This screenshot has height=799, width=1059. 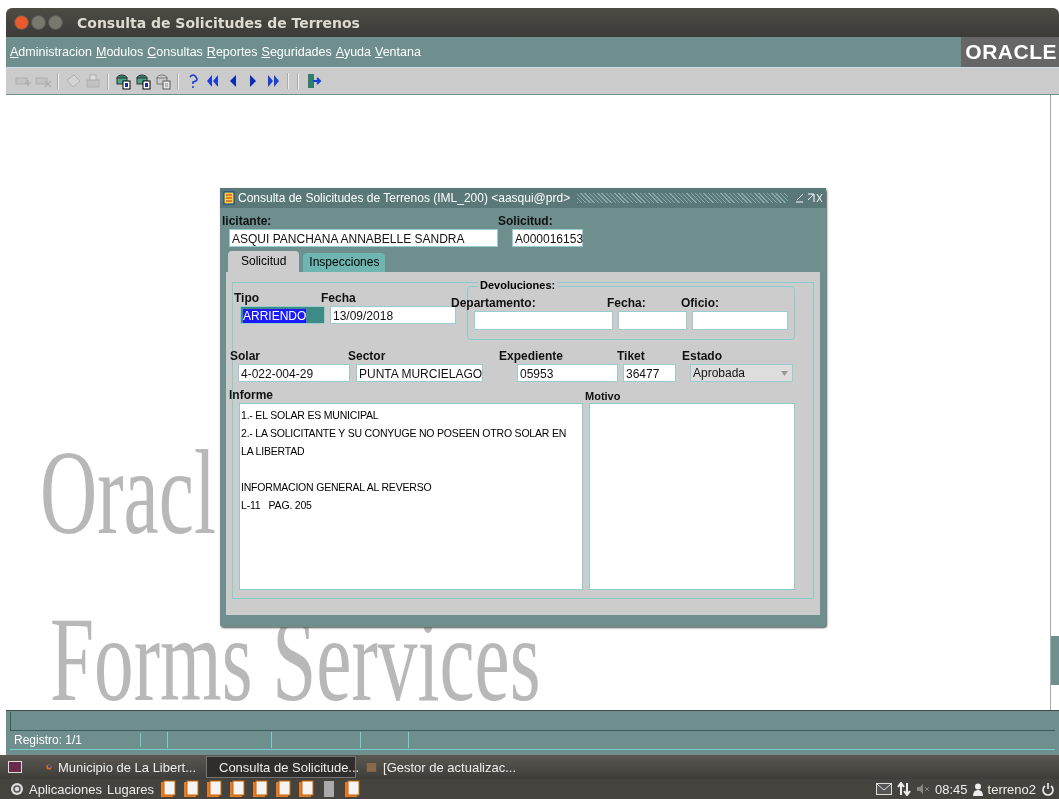 What do you see at coordinates (525, 221) in the screenshot?
I see `field-label: Solicitud:` at bounding box center [525, 221].